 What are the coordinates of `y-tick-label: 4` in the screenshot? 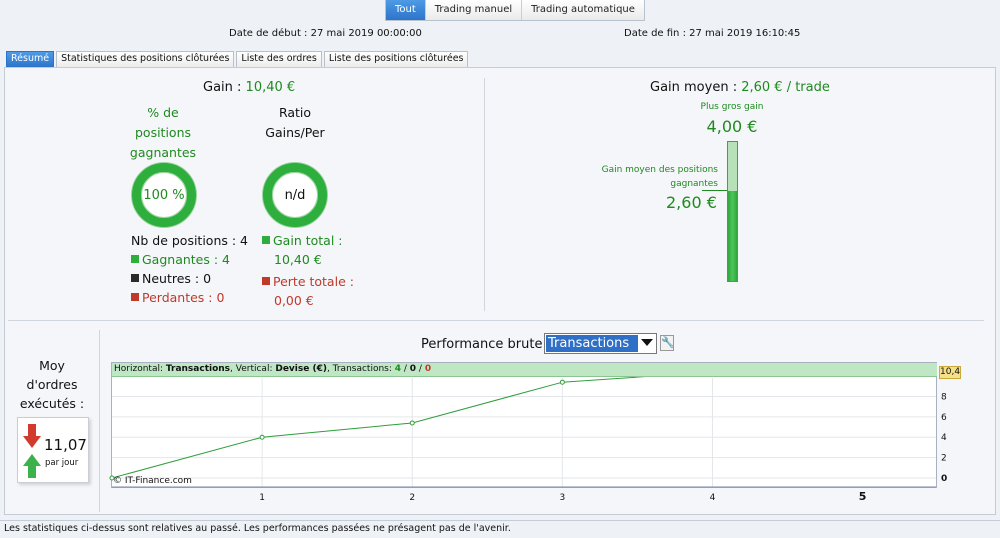 It's located at (944, 438).